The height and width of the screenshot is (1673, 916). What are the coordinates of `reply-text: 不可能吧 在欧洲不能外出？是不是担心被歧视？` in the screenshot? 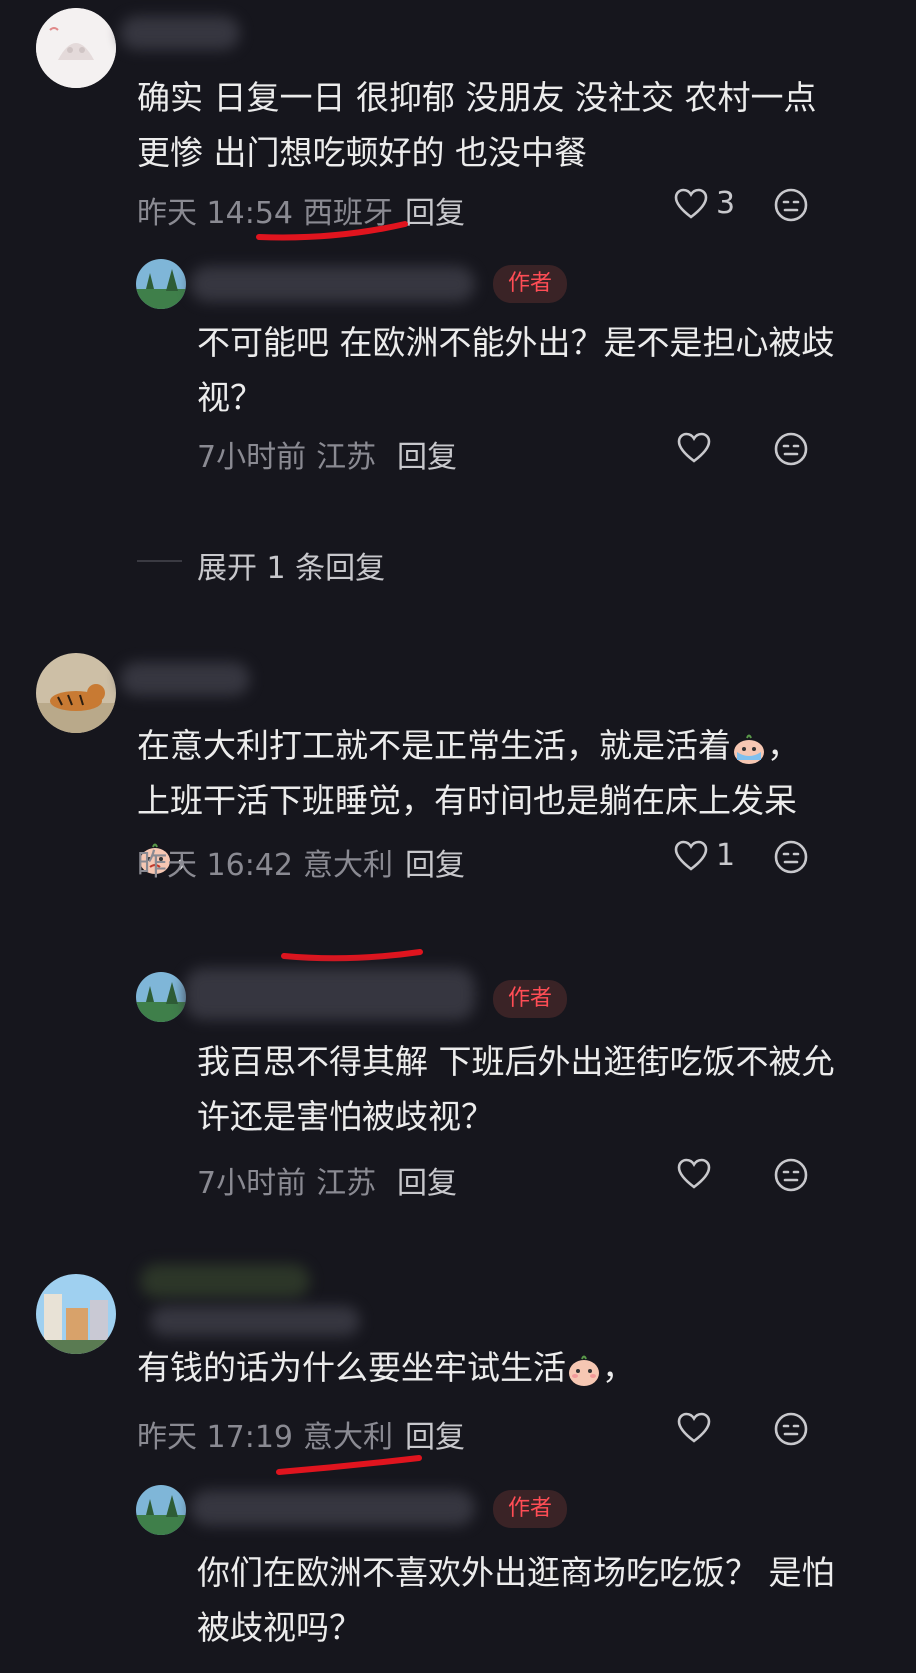 It's located at (516, 370).